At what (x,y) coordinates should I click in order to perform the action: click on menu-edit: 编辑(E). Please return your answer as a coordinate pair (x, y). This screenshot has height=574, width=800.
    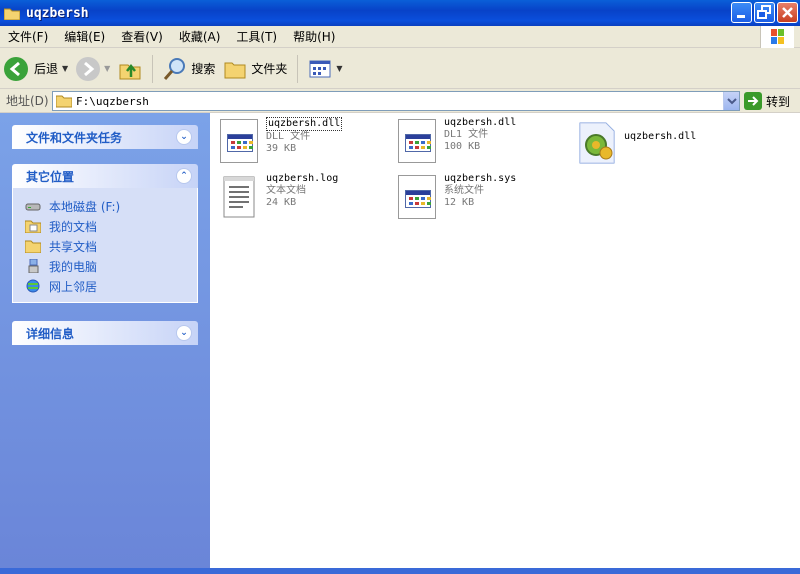
    Looking at the image, I should click on (84, 36).